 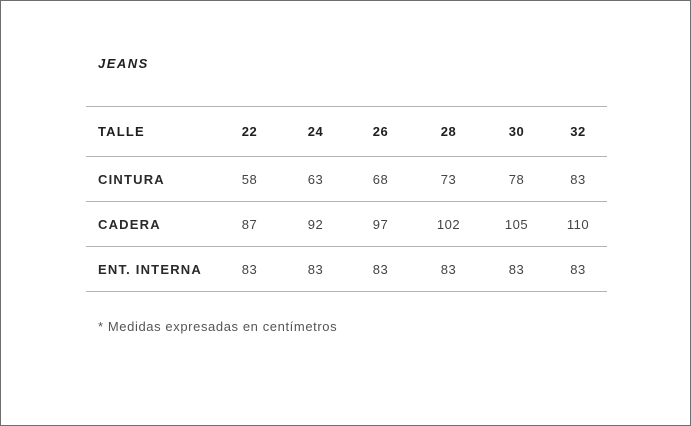 What do you see at coordinates (516, 179) in the screenshot?
I see `table-cell: 78` at bounding box center [516, 179].